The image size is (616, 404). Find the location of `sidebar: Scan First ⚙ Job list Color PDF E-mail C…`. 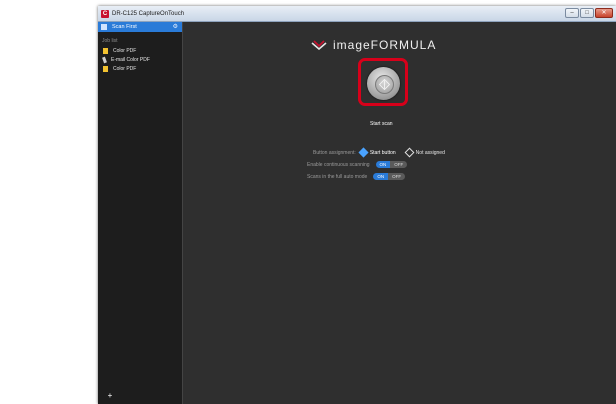

sidebar: Scan First ⚙ Job list Color PDF E-mail C… is located at coordinates (140, 213).